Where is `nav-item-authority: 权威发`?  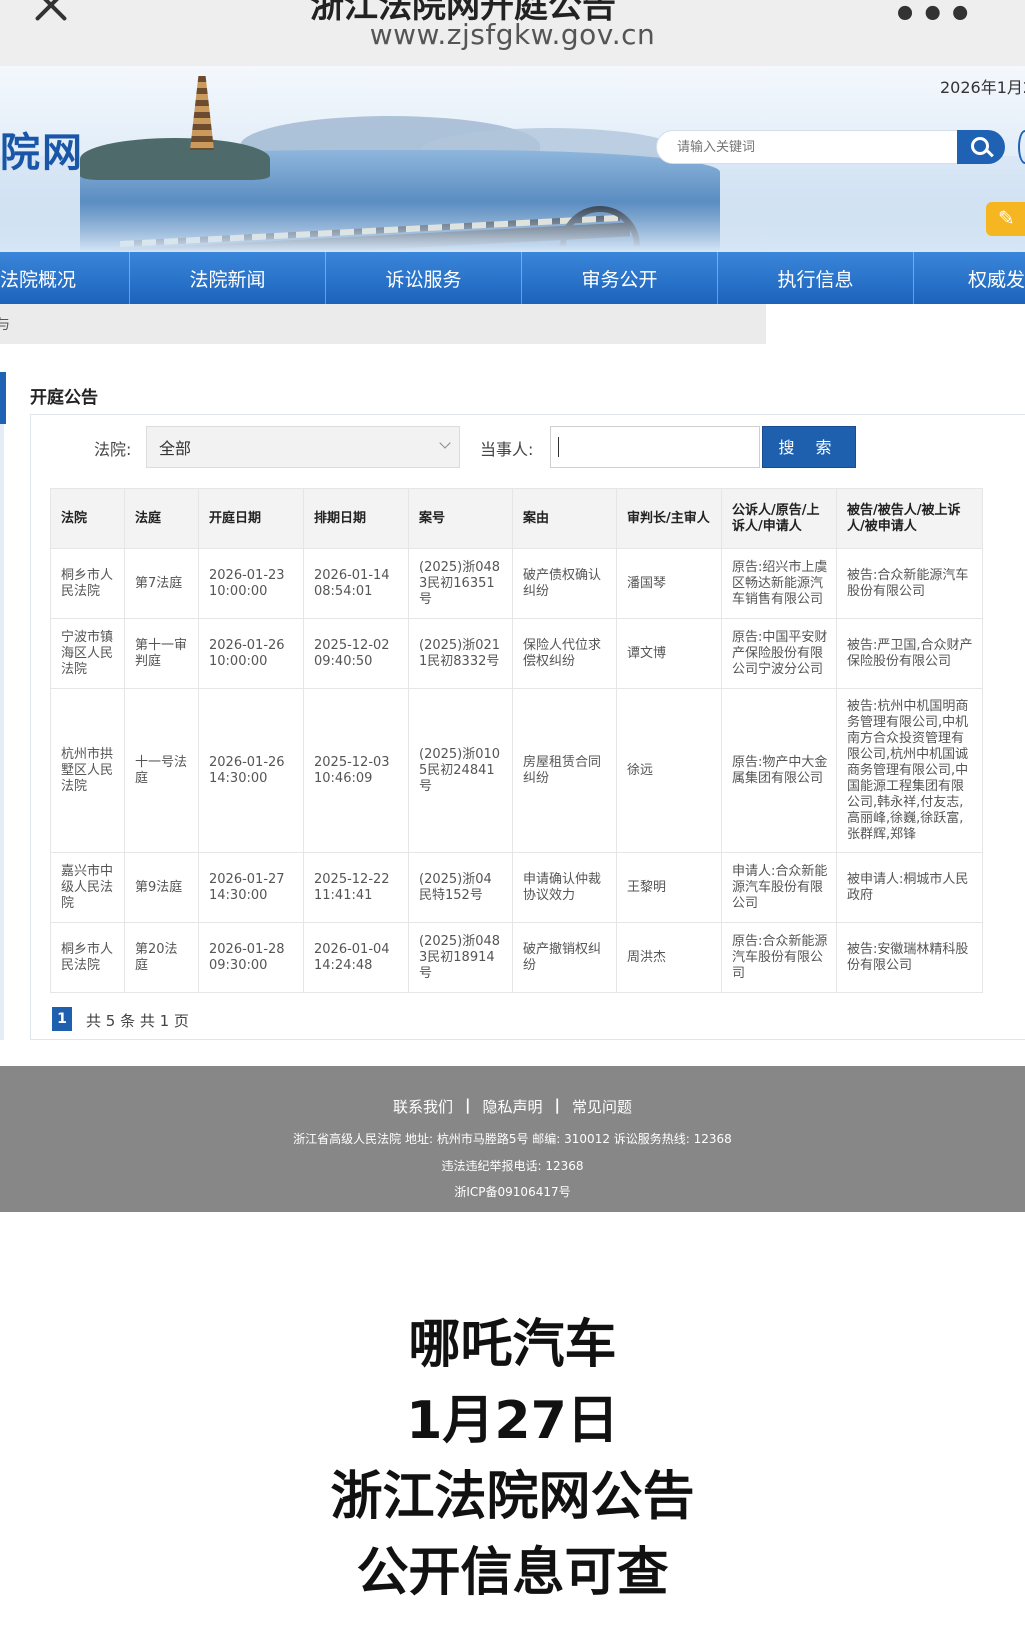 nav-item-authority: 权威发 is located at coordinates (969, 278).